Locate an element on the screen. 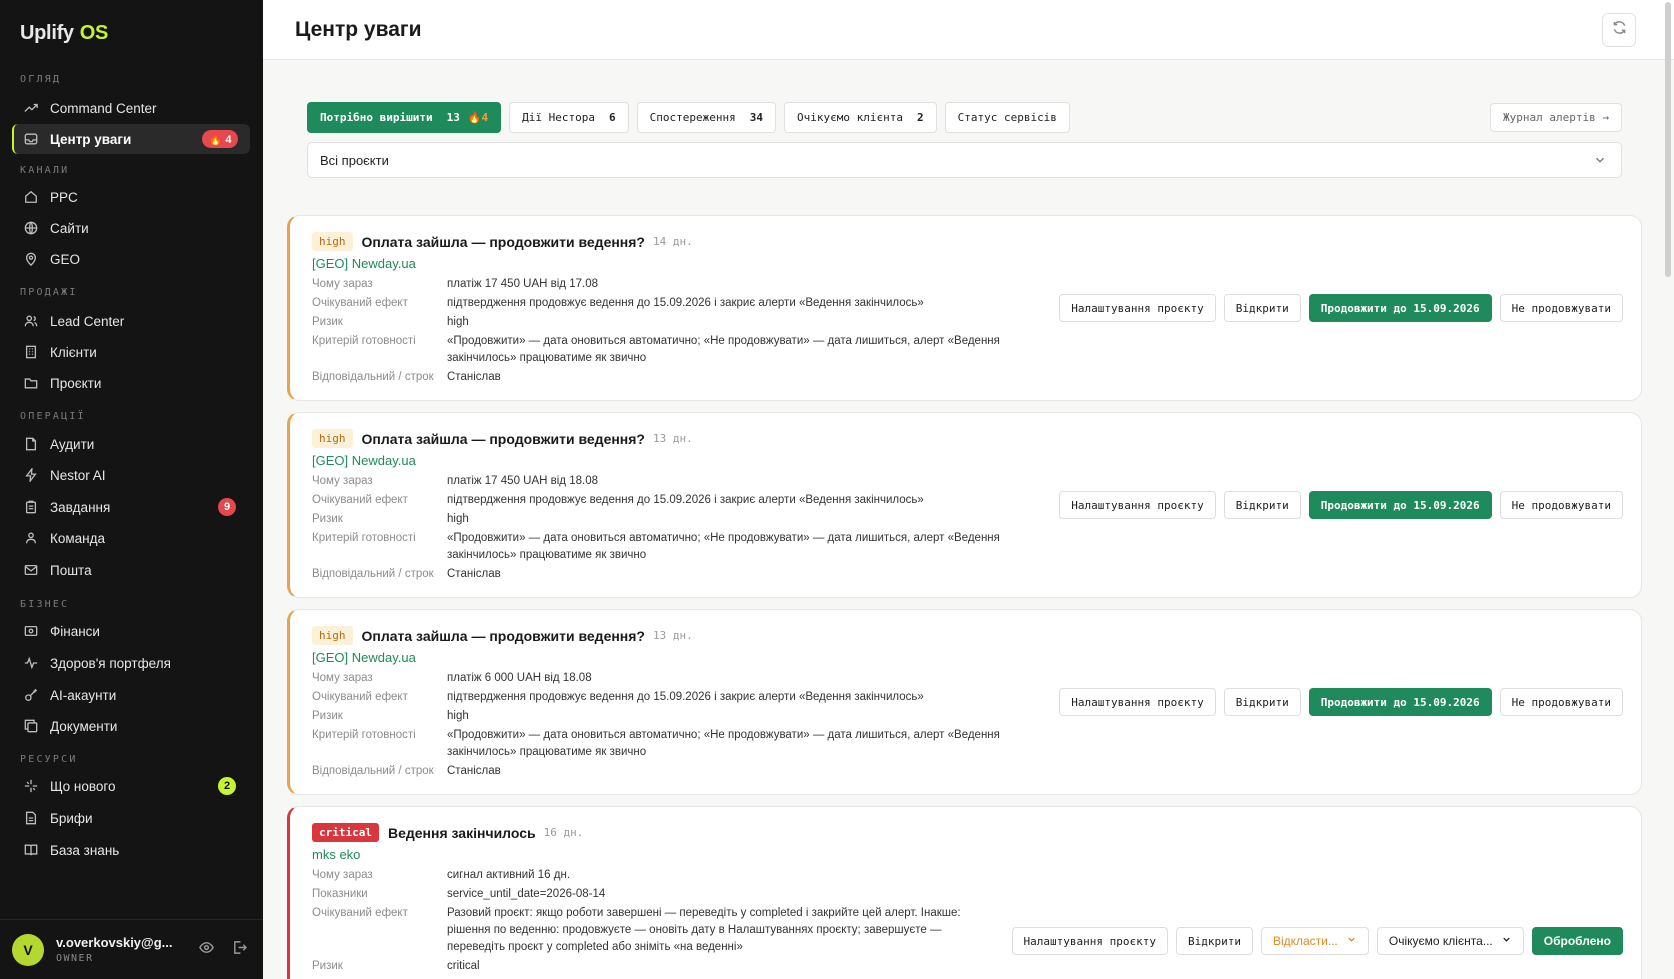 Image resolution: width=1674 pixels, height=979 pixels. avatar: V is located at coordinates (28, 949).